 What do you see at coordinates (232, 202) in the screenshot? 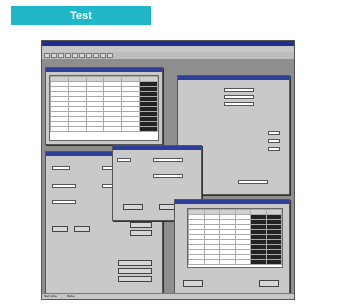
I see `grid-window-title-bar` at bounding box center [232, 202].